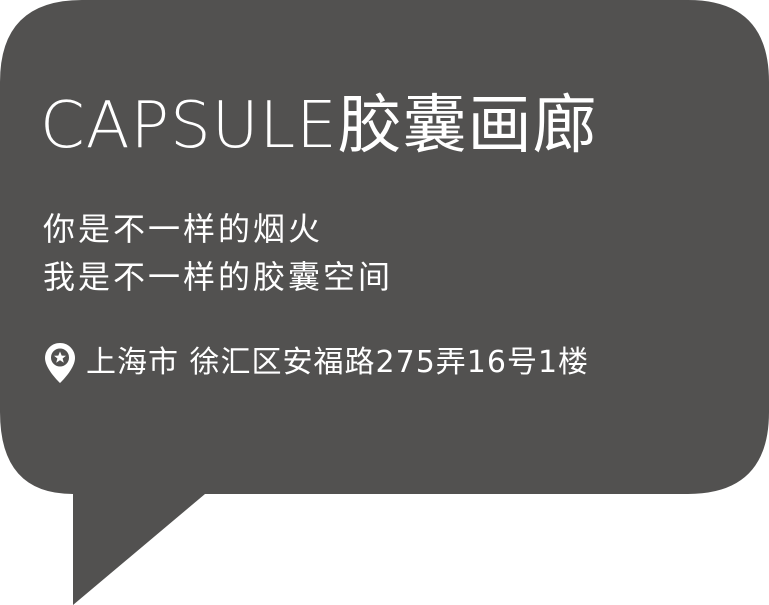  What do you see at coordinates (319, 126) in the screenshot?
I see `gallery-title: CAPSULE胶囊画廊` at bounding box center [319, 126].